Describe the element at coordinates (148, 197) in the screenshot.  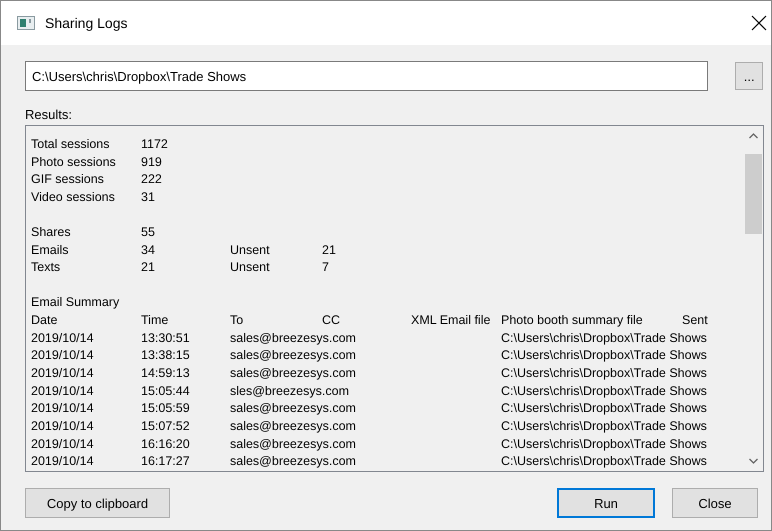
I see `stat-value: 31` at that location.